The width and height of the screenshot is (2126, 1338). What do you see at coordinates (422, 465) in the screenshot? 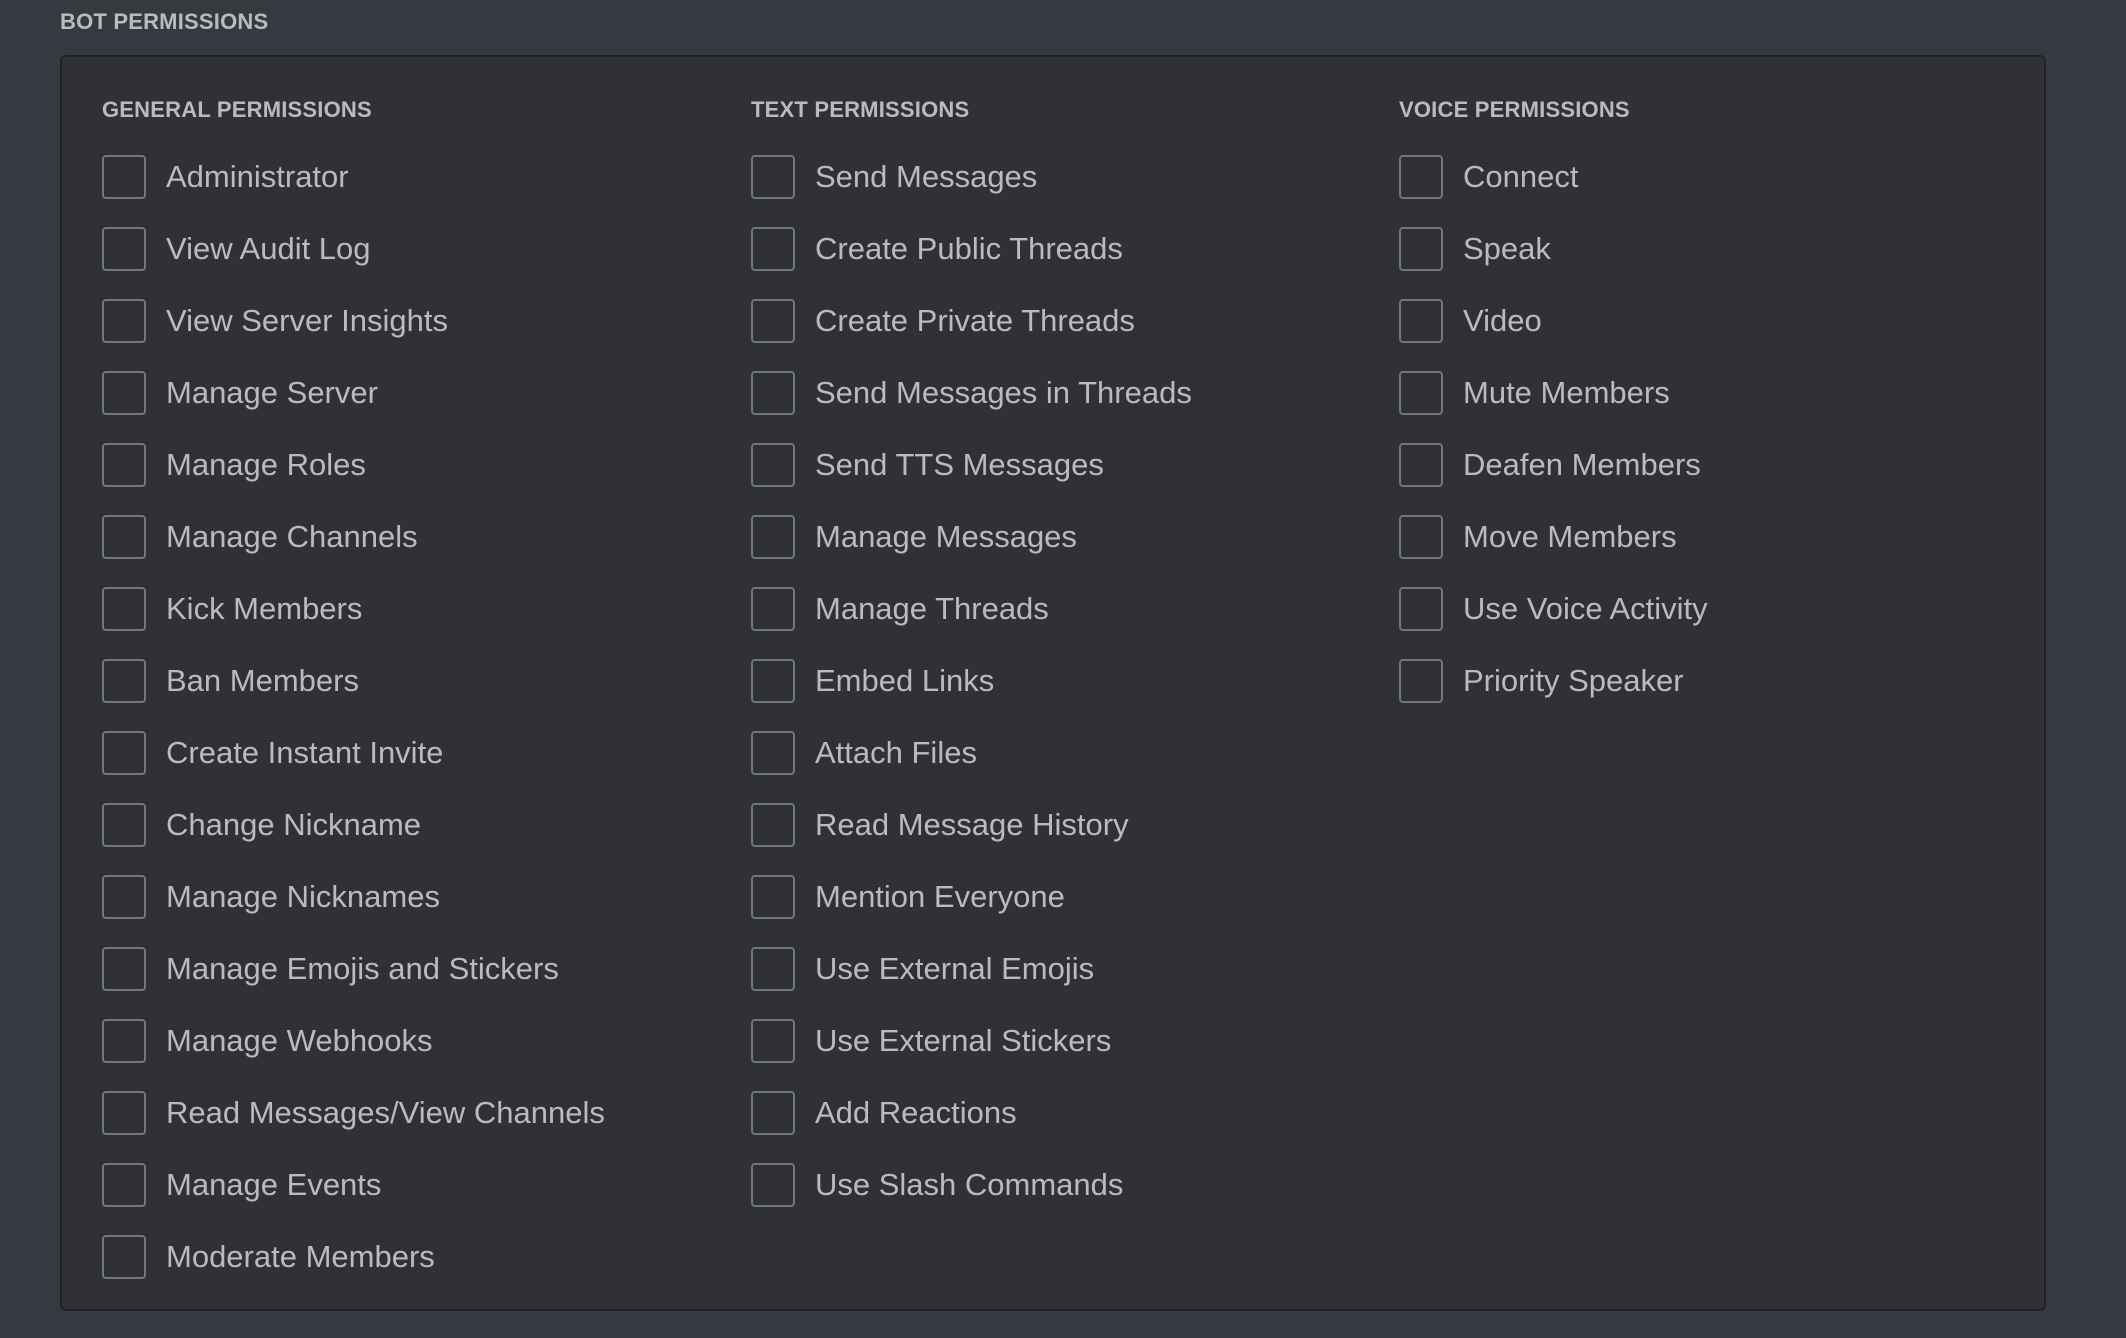
I see `permission-manage-roles: Manage Roles` at bounding box center [422, 465].